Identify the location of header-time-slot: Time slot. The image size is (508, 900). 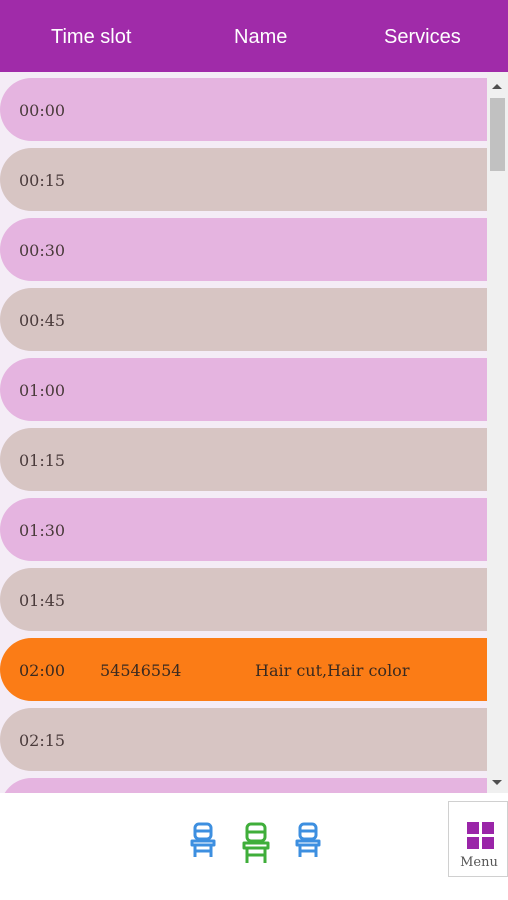
(91, 37).